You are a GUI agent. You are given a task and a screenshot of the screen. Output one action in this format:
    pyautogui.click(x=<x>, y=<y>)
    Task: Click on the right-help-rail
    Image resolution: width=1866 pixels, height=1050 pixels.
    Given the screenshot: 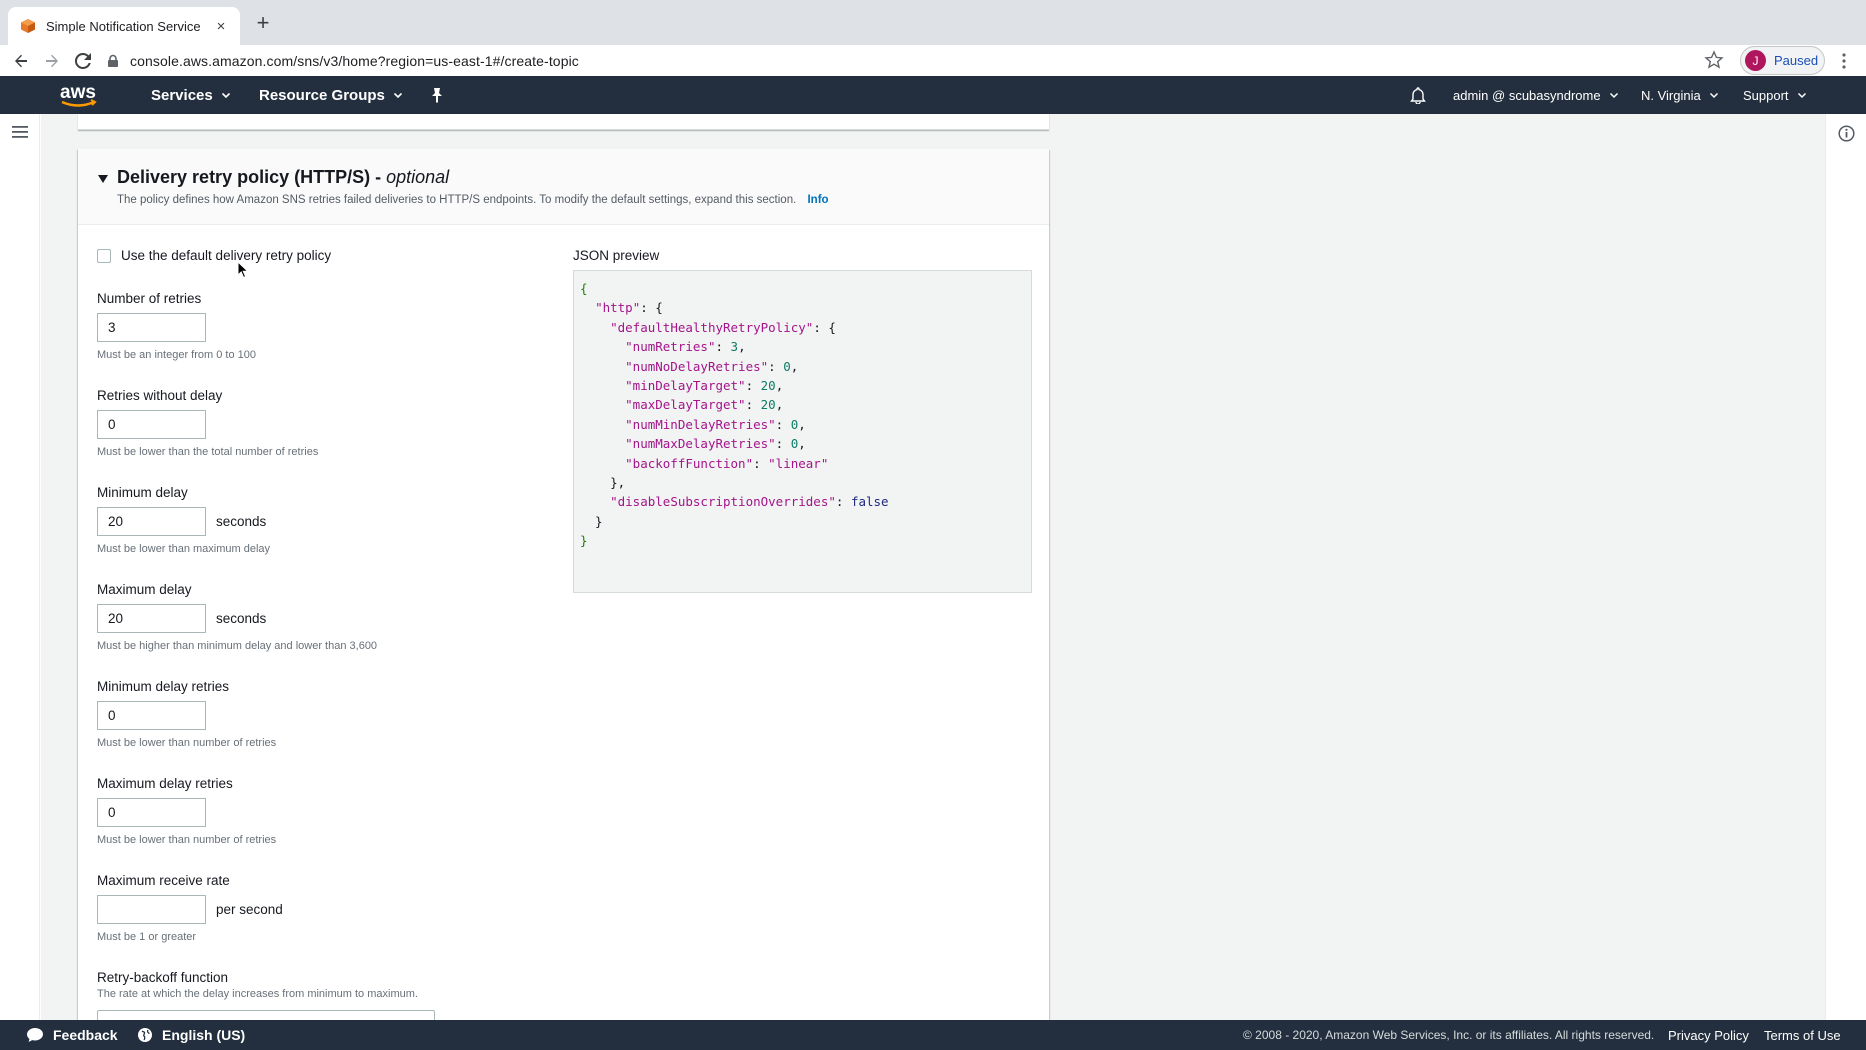 What is the action you would take?
    pyautogui.click(x=1845, y=567)
    